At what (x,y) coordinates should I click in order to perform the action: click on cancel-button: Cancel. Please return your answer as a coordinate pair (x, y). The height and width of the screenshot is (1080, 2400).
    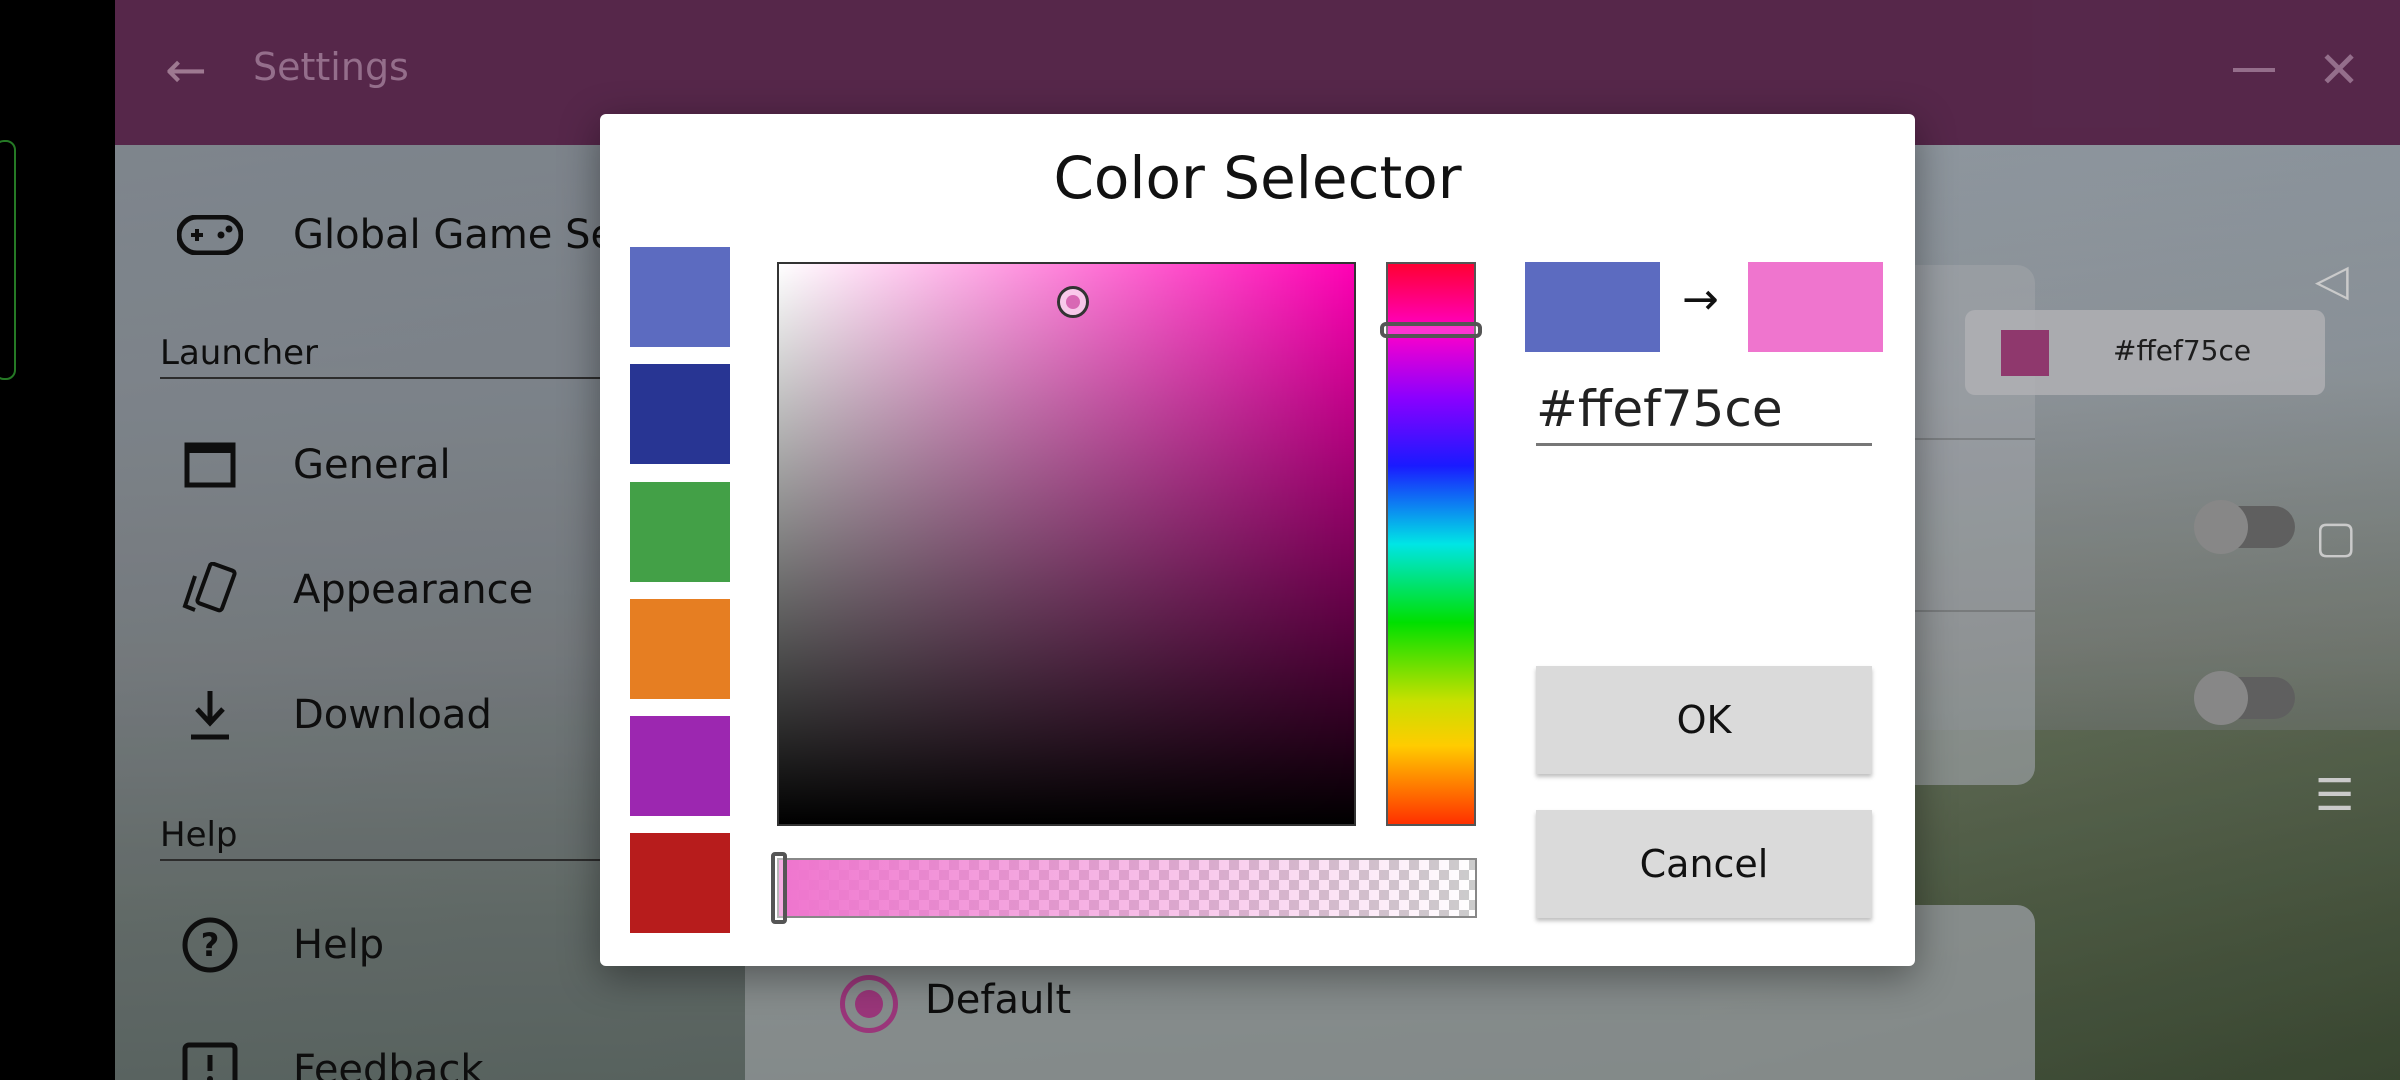
    Looking at the image, I should click on (1704, 864).